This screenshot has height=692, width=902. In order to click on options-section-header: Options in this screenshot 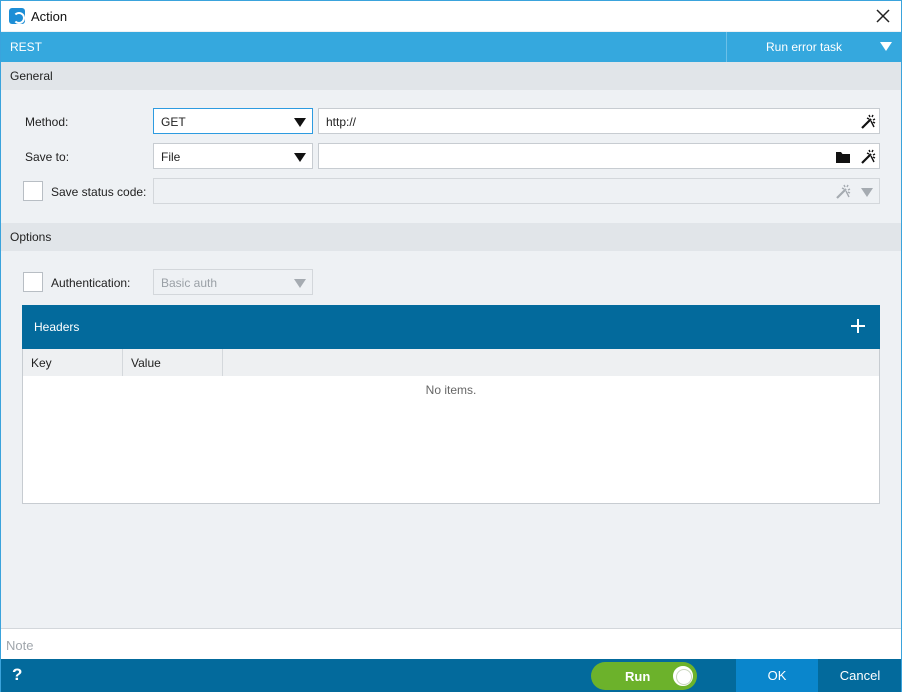, I will do `click(451, 237)`.